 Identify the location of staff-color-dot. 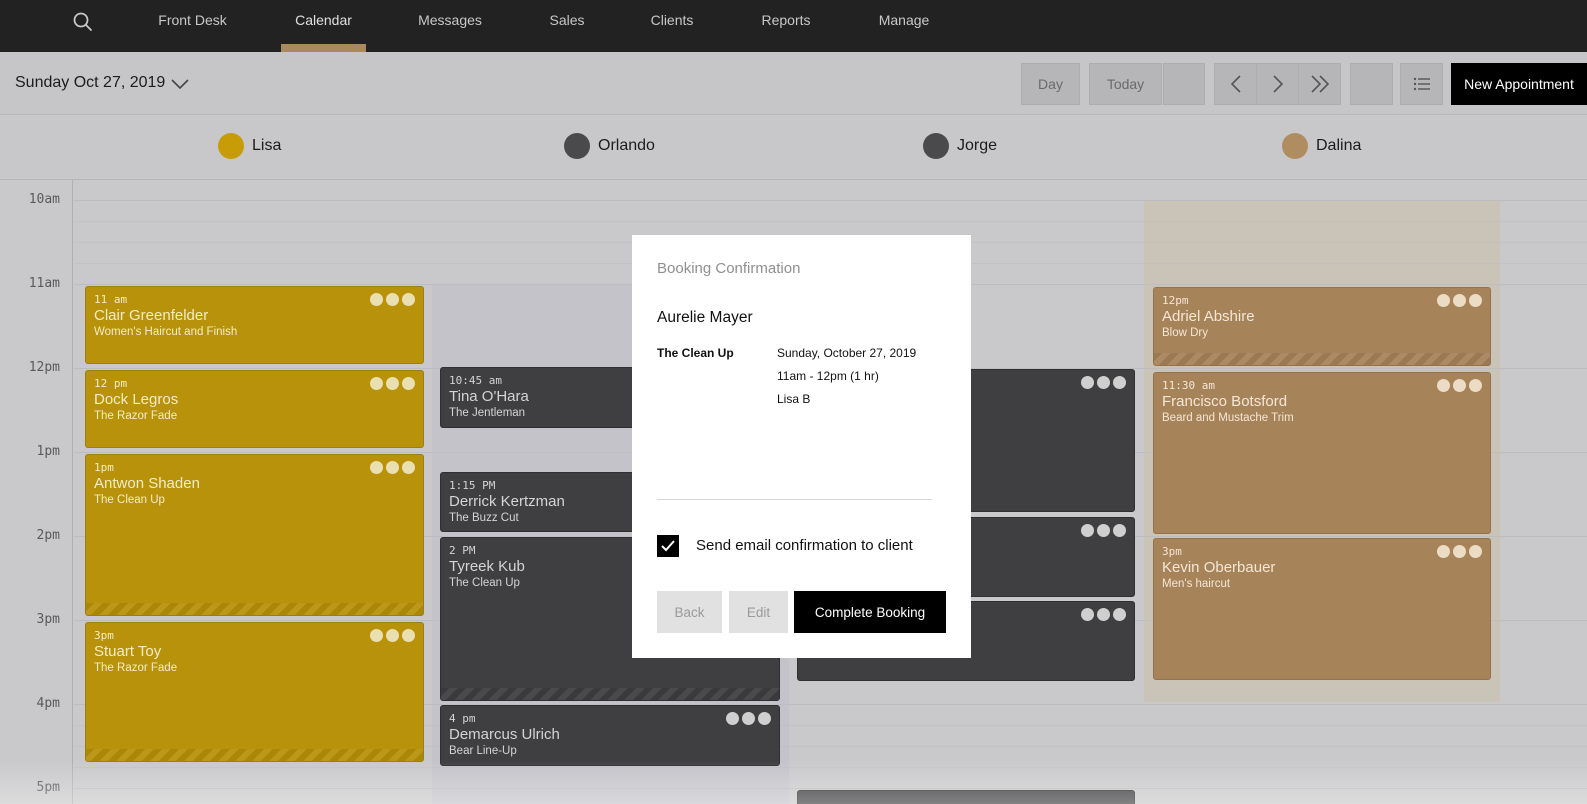
(1295, 146).